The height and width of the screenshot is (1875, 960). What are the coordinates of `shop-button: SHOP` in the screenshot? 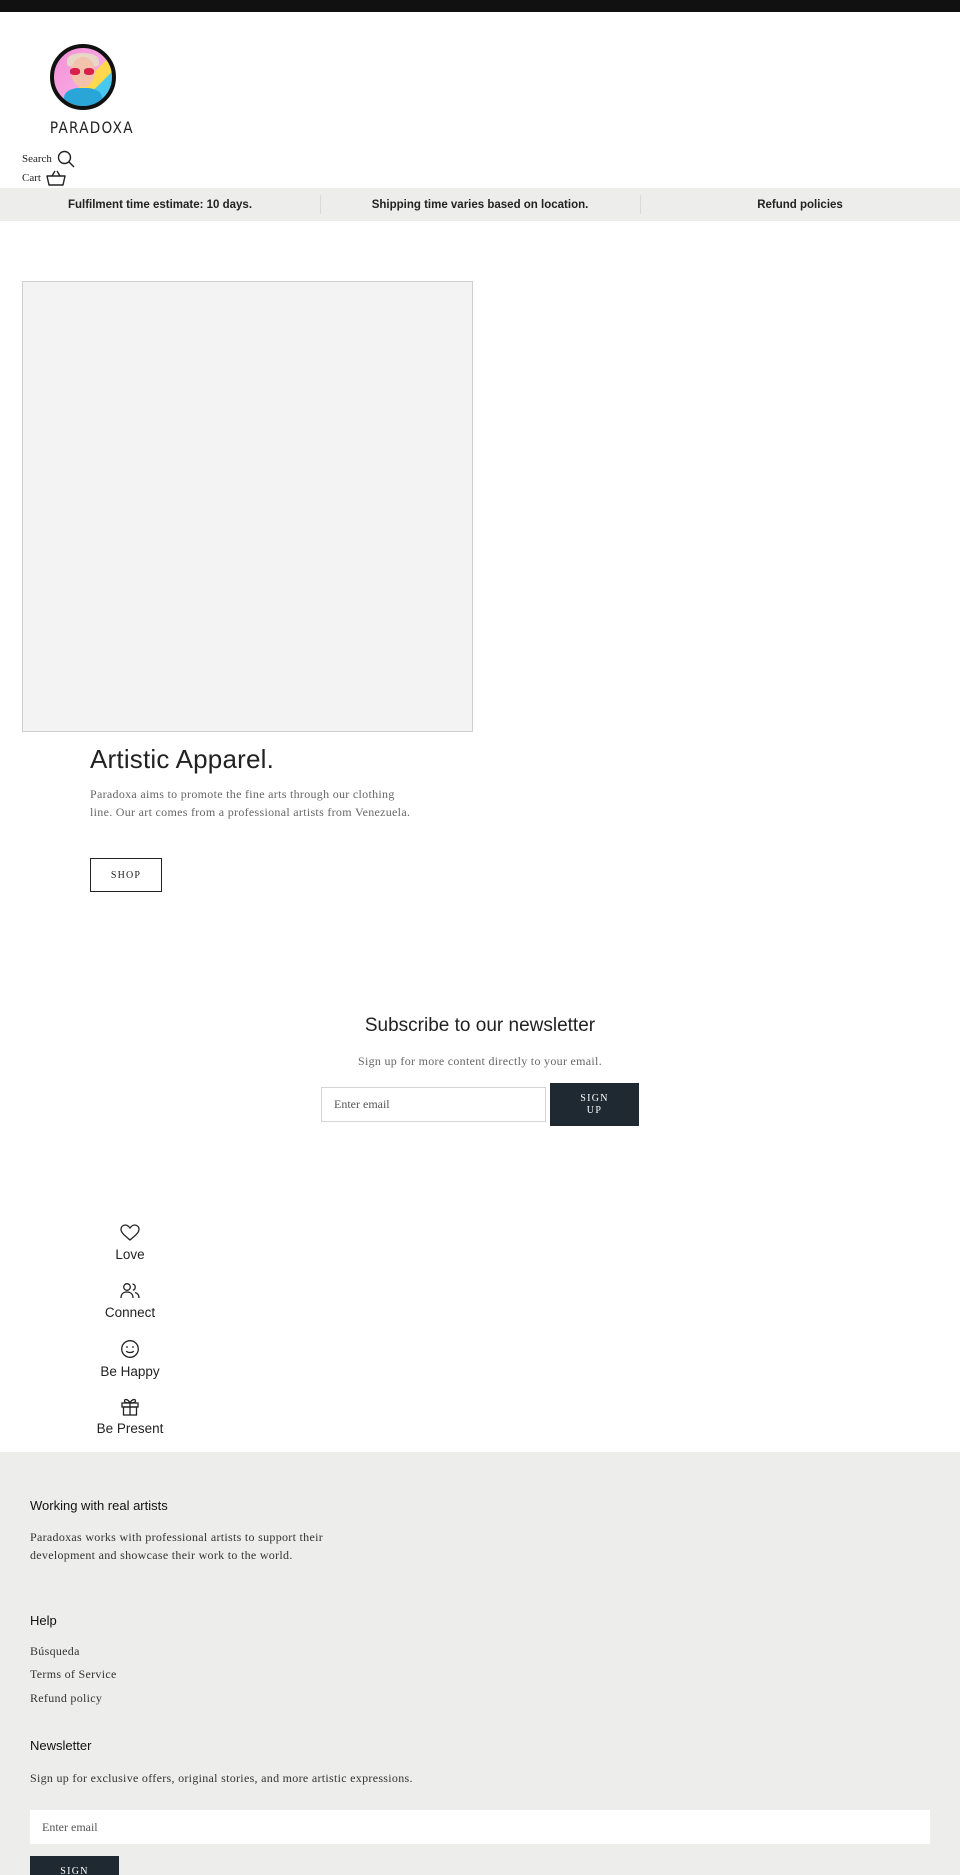 It's located at (126, 875).